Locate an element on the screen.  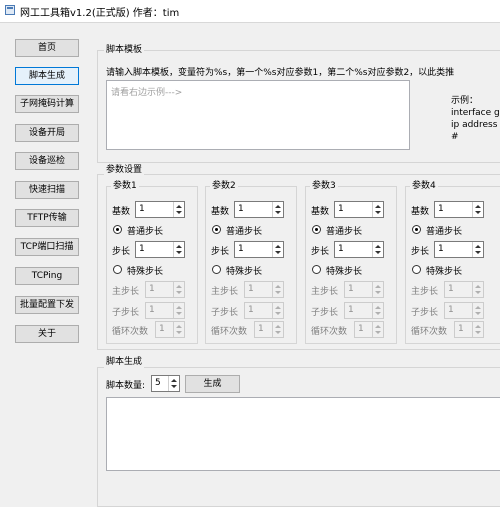
example-line: interface gi1 is located at coordinates (475, 113).